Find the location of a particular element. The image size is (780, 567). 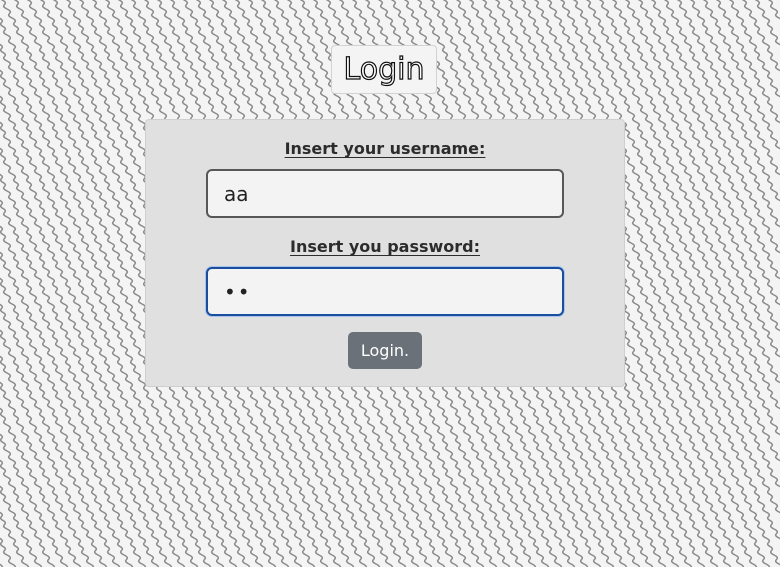

password-label: Insert you password: is located at coordinates (385, 246).